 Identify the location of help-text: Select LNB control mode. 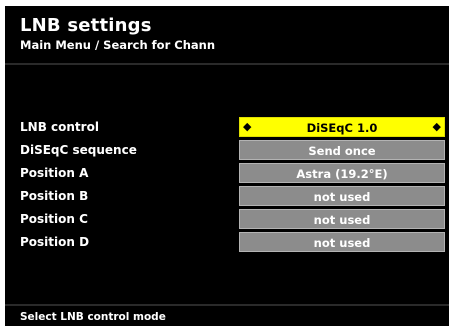
(93, 317).